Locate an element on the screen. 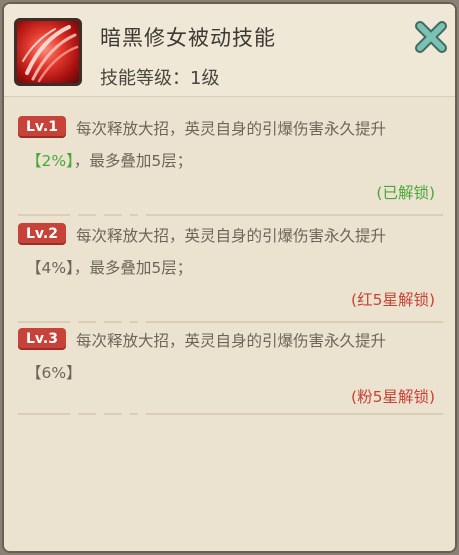 Image resolution: width=459 pixels, height=555 pixels. level-badge: Lv.2 is located at coordinates (42, 234).